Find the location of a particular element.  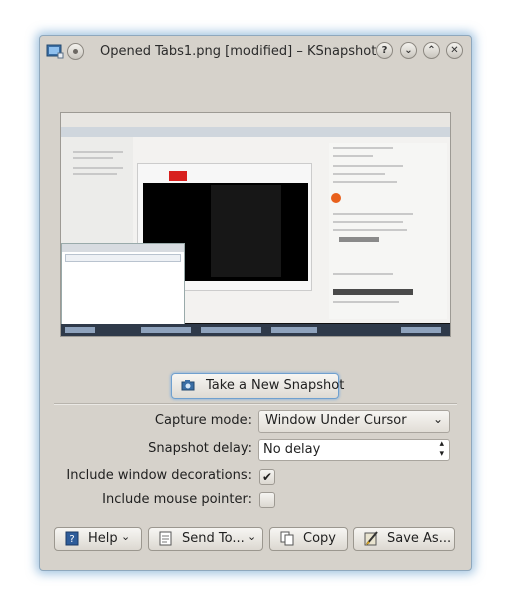

window-decorations-checkbox: ✔ is located at coordinates (267, 477).